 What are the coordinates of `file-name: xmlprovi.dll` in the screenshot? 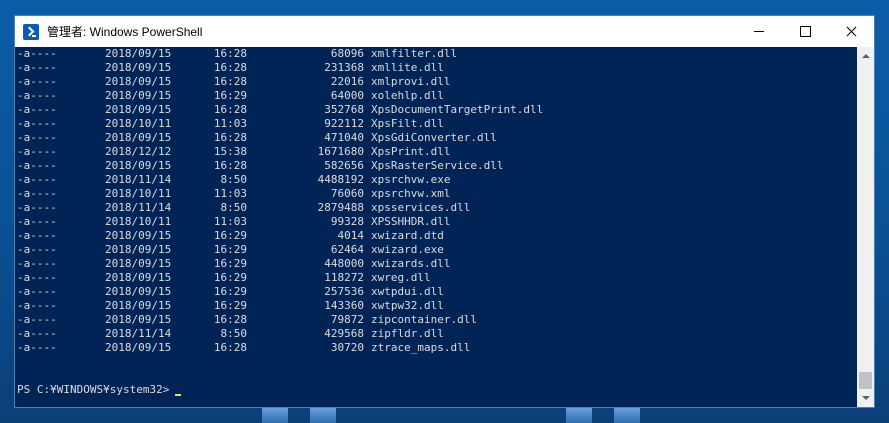 It's located at (411, 81).